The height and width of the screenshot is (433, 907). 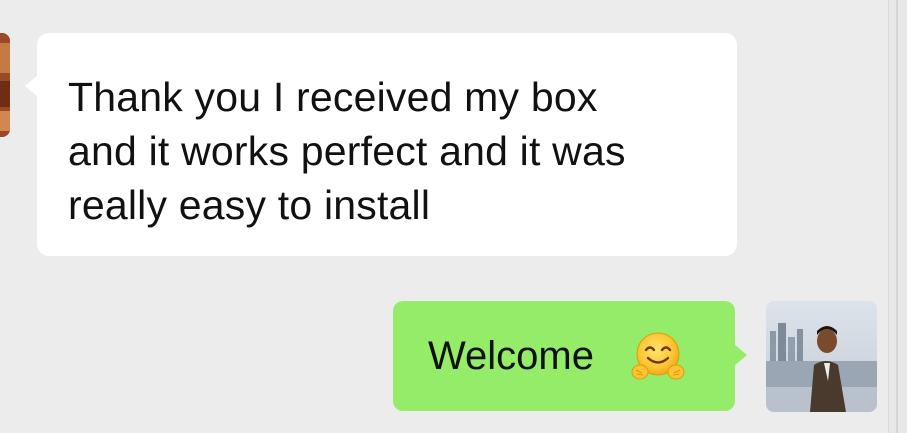 I want to click on incoming-message-line: Thank you I received my box, so click(x=333, y=97).